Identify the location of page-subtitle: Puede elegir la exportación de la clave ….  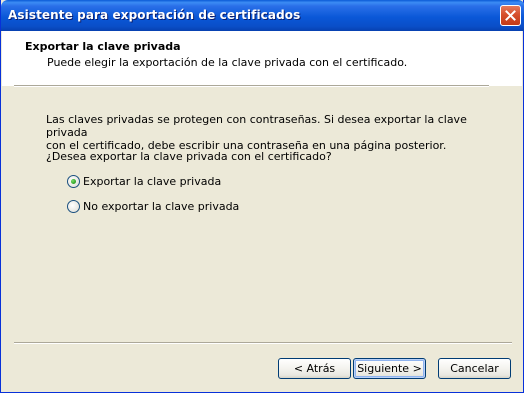
(227, 62).